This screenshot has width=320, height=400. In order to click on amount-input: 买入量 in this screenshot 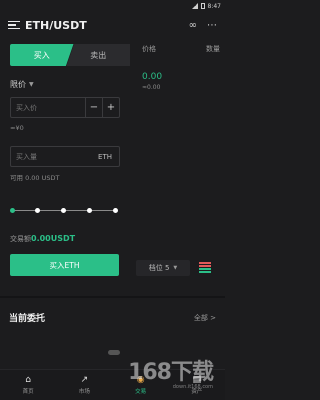, I will do `click(54, 156)`.